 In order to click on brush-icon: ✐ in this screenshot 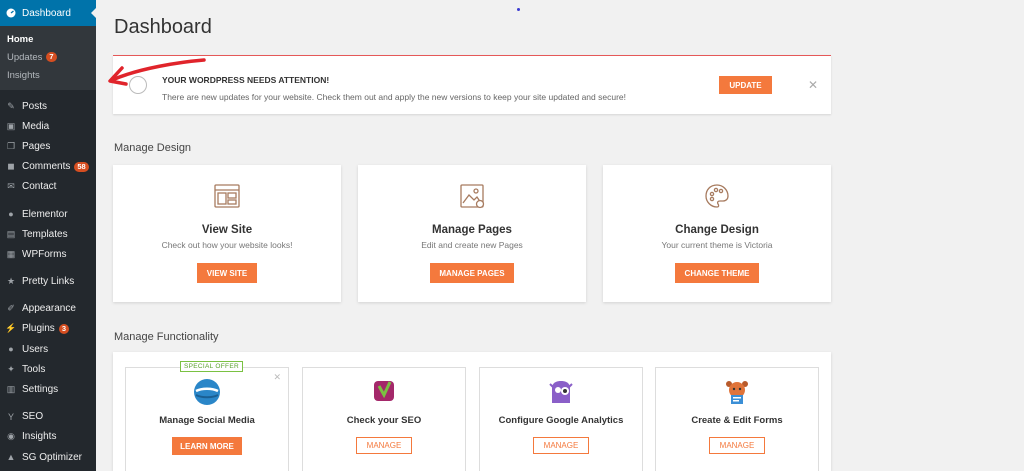, I will do `click(11, 308)`.